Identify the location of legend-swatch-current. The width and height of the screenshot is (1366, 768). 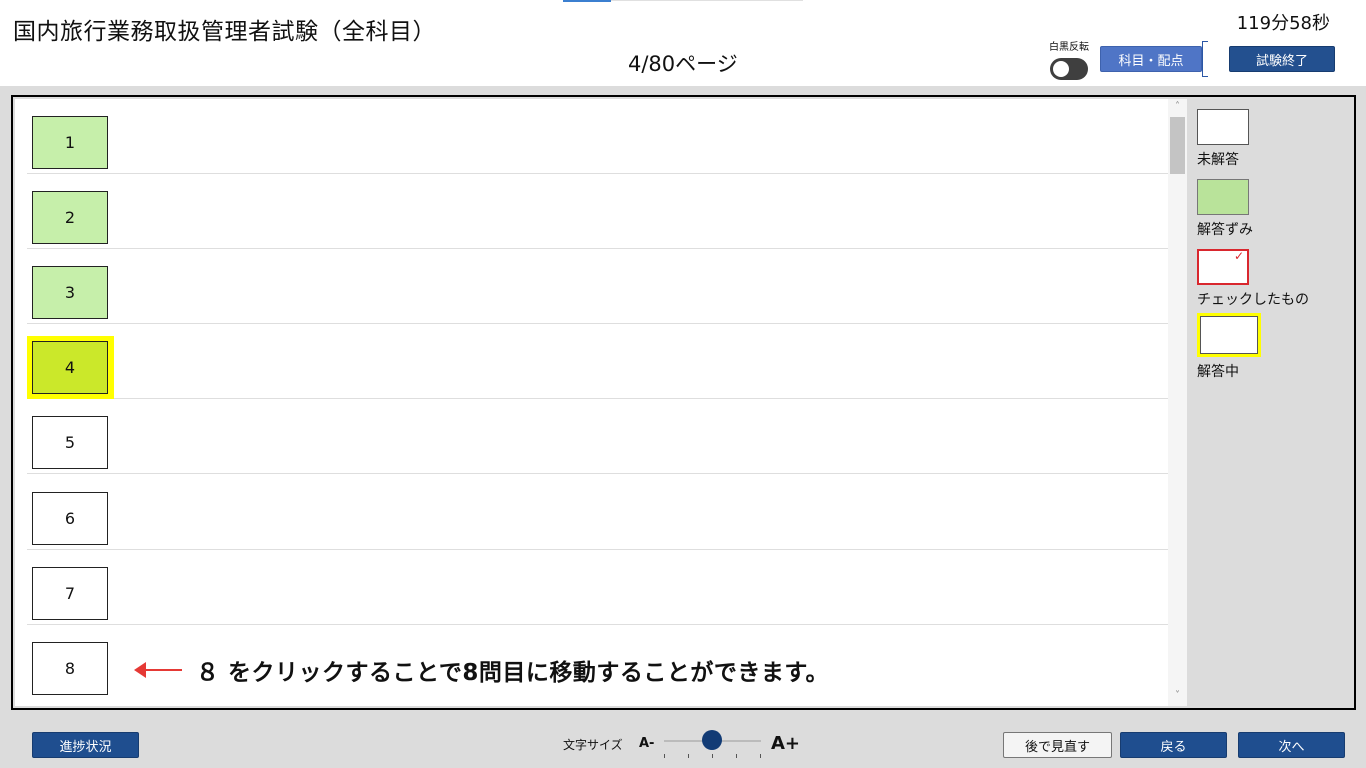
(1229, 335).